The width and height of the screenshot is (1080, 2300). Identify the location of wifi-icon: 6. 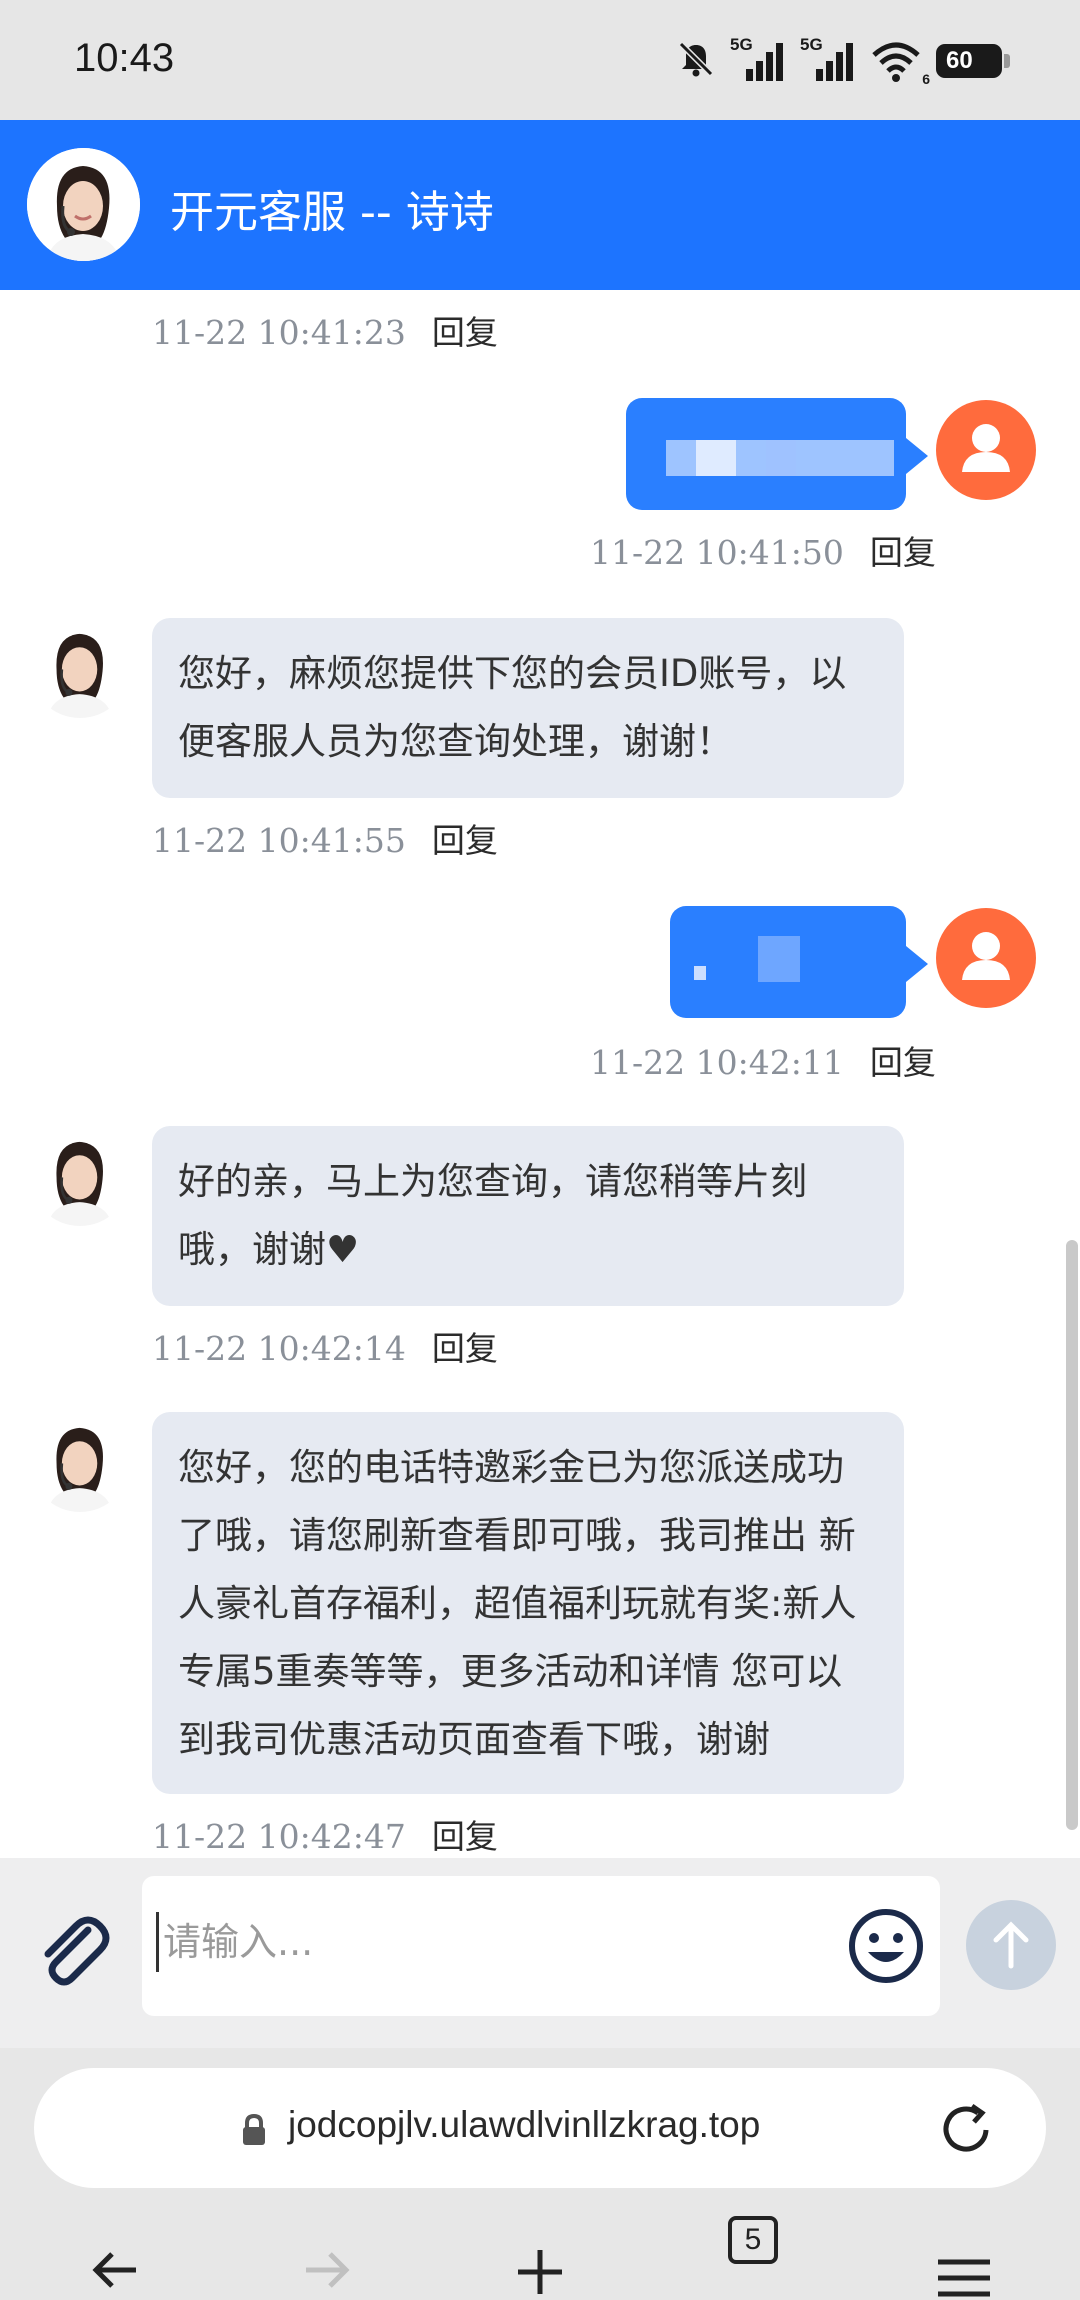
(900, 63).